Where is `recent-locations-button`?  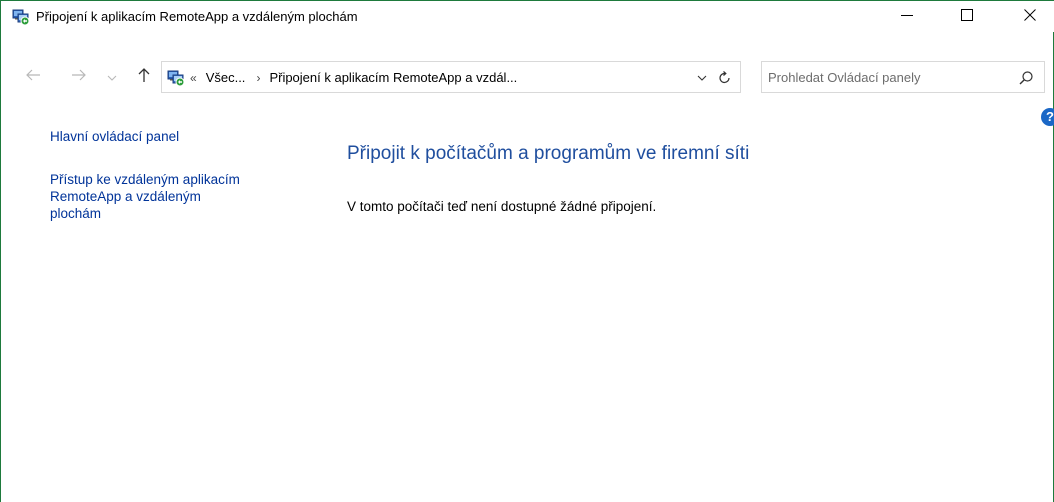 recent-locations-button is located at coordinates (112, 77).